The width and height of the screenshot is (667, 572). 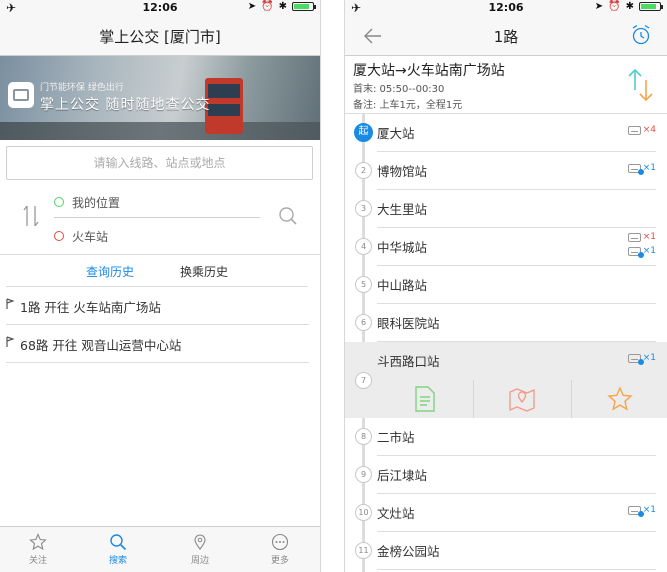 I want to click on stop-number: 4, so click(x=363, y=246).